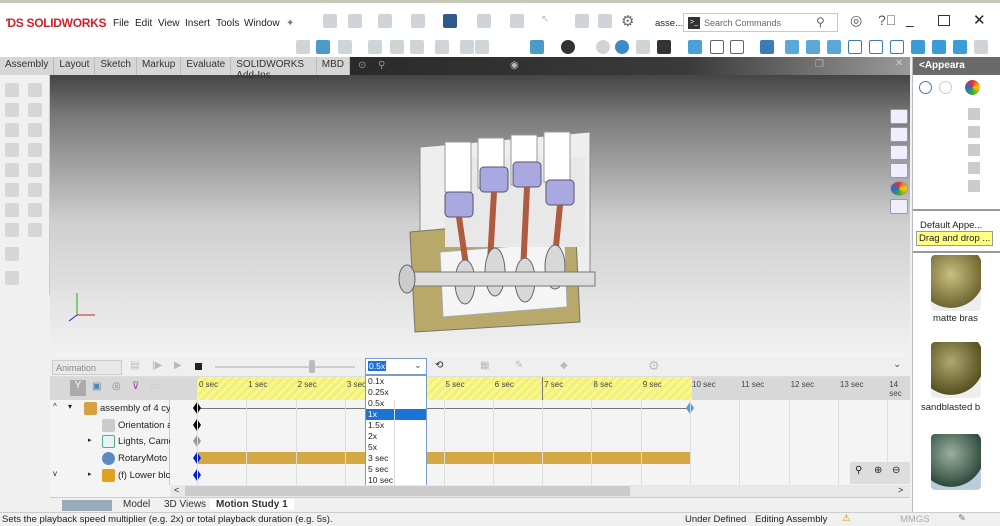  I want to click on bottom-view-icon, so click(897, 47).